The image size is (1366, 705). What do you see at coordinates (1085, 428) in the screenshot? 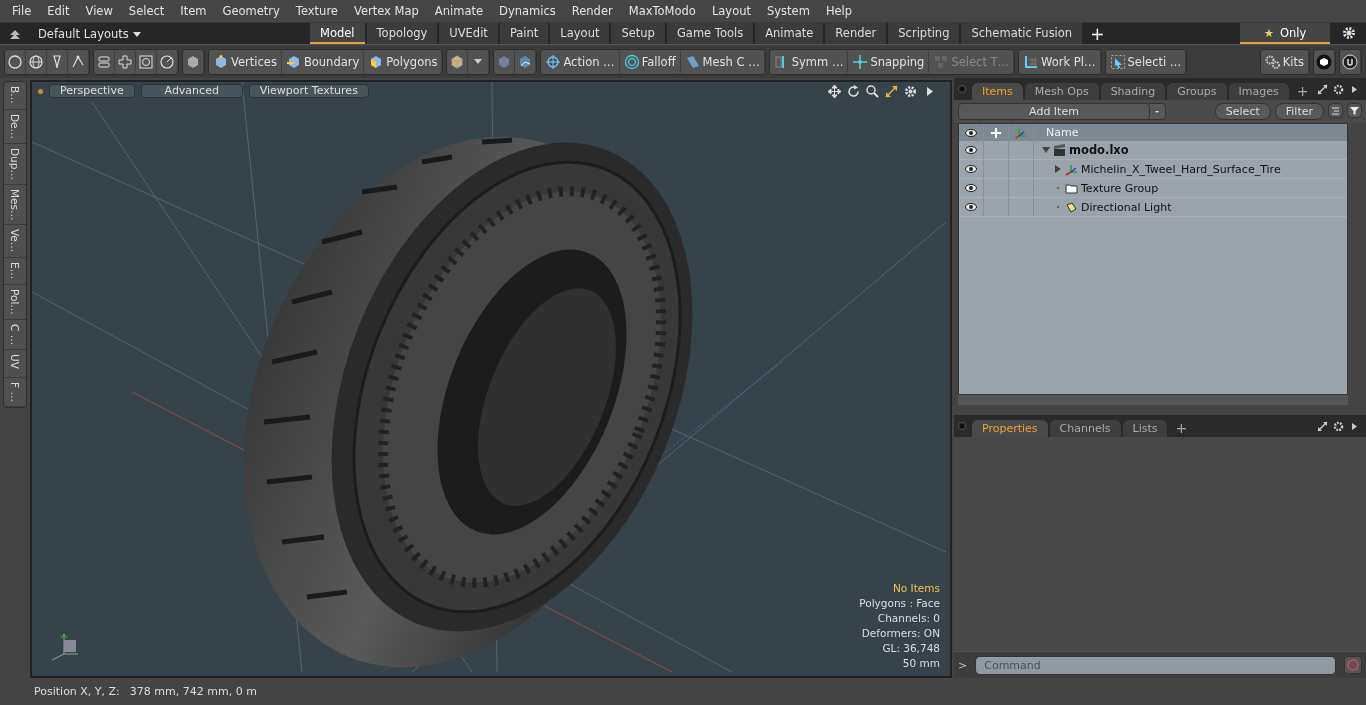
I see `panel-tab: Channels` at bounding box center [1085, 428].